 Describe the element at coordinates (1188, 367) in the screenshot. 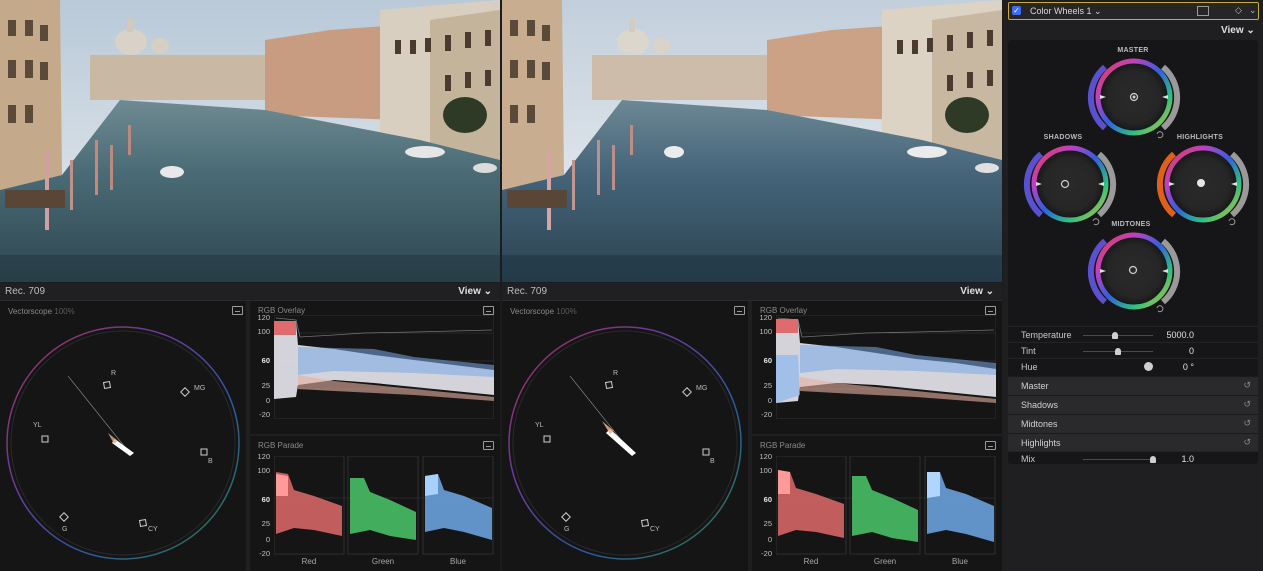

I see `hue-value: 0 °` at that location.